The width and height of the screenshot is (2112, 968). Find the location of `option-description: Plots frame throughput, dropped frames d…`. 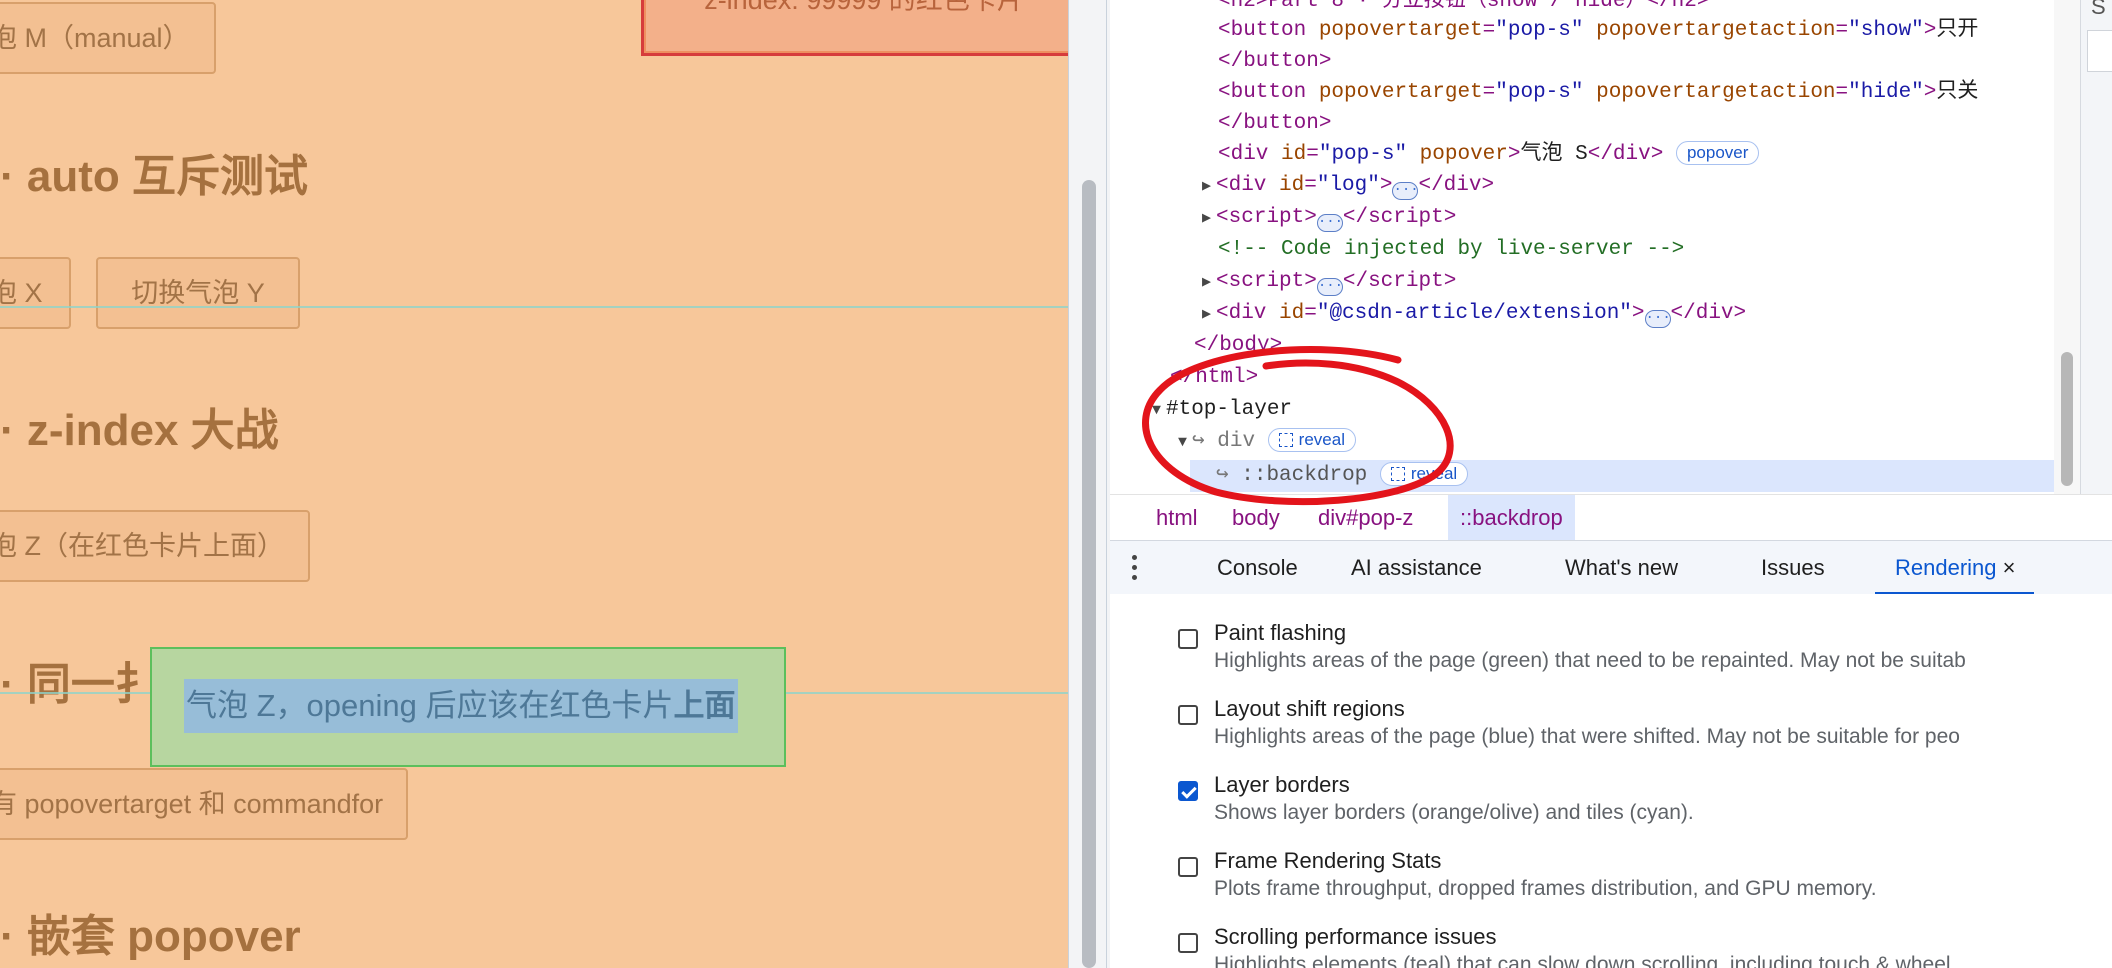

option-description: Plots frame throughput, dropped frames d… is located at coordinates (1545, 888).